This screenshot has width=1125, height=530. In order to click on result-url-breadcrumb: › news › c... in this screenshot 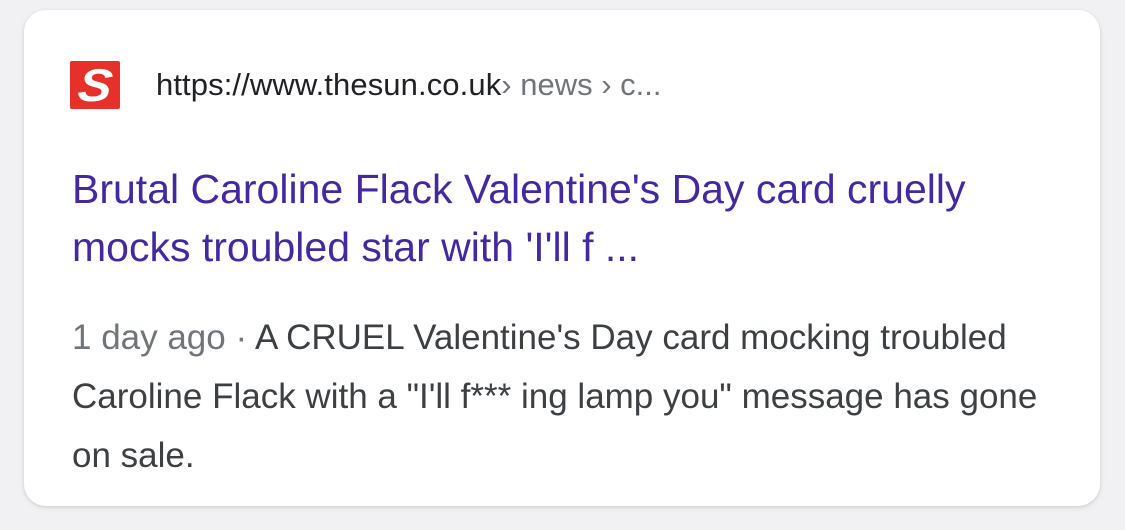, I will do `click(581, 85)`.